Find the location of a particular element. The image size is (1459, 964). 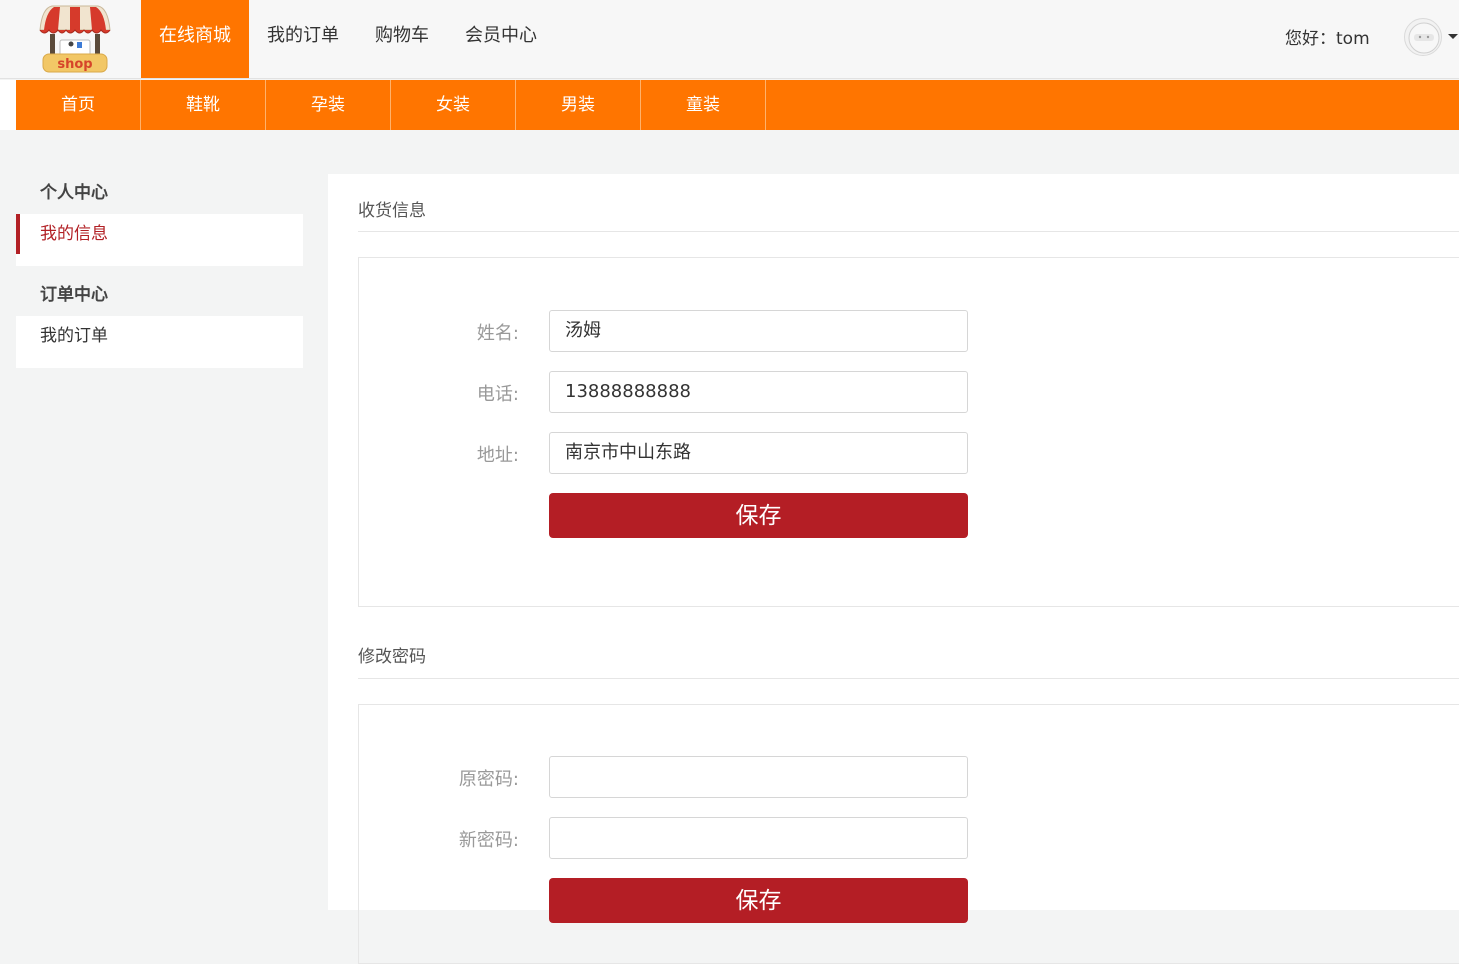

sidebar-group-personal: 我的信息 is located at coordinates (159, 240).